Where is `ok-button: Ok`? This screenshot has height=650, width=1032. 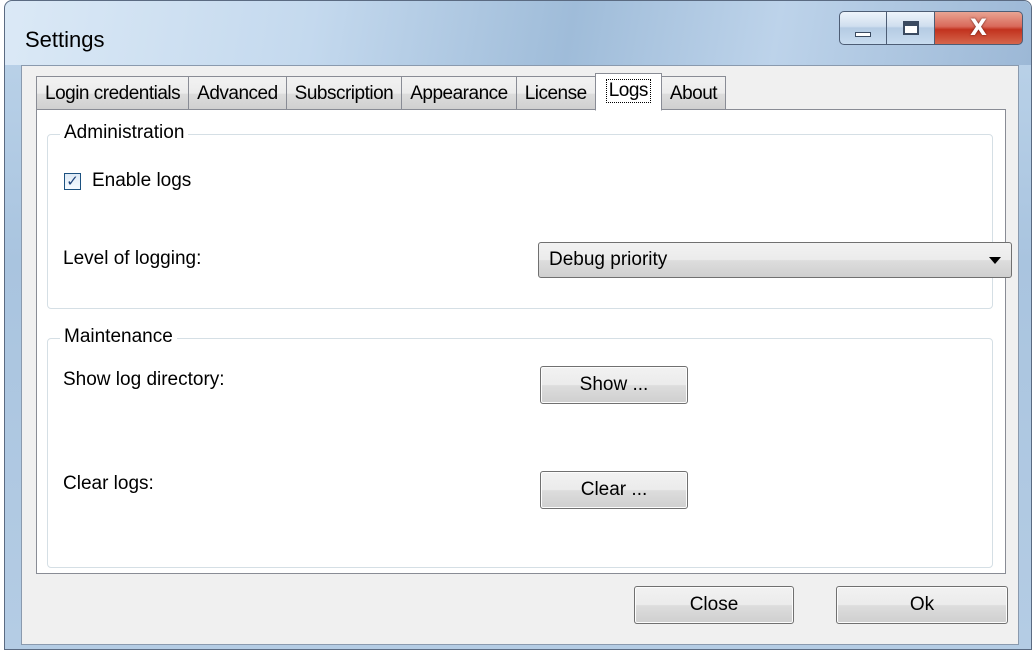
ok-button: Ok is located at coordinates (922, 605).